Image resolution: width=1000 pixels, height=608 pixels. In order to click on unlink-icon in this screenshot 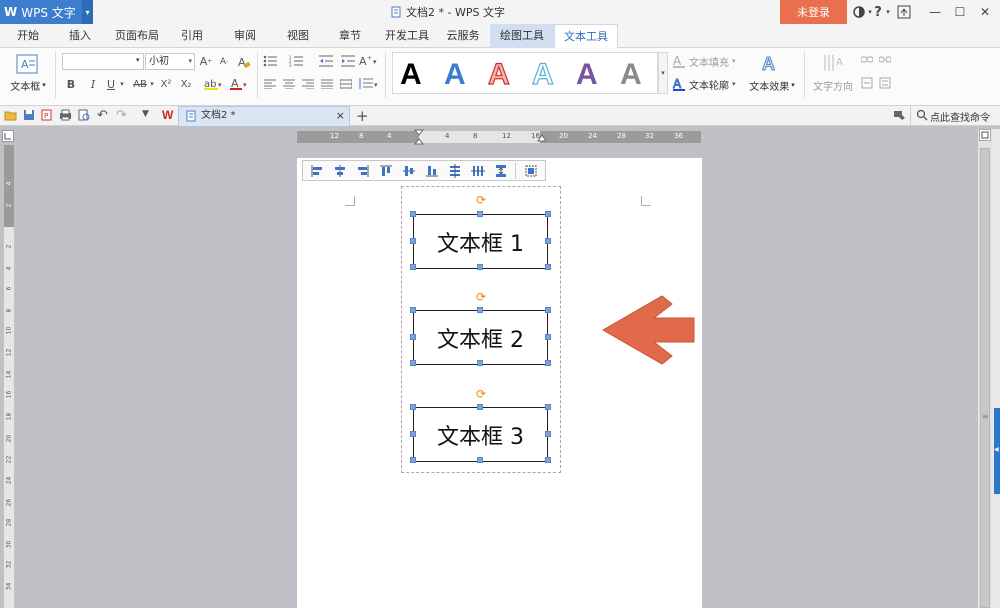, I will do `click(885, 60)`.